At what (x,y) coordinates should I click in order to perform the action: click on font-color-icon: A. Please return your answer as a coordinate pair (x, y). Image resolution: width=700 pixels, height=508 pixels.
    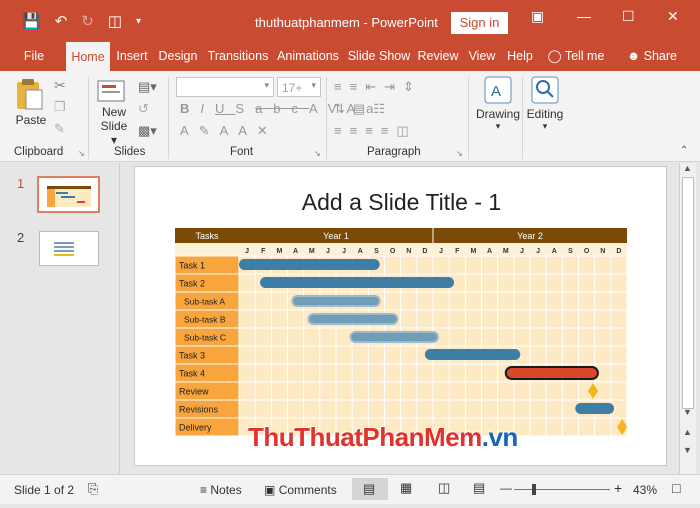
    Looking at the image, I should click on (189, 130).